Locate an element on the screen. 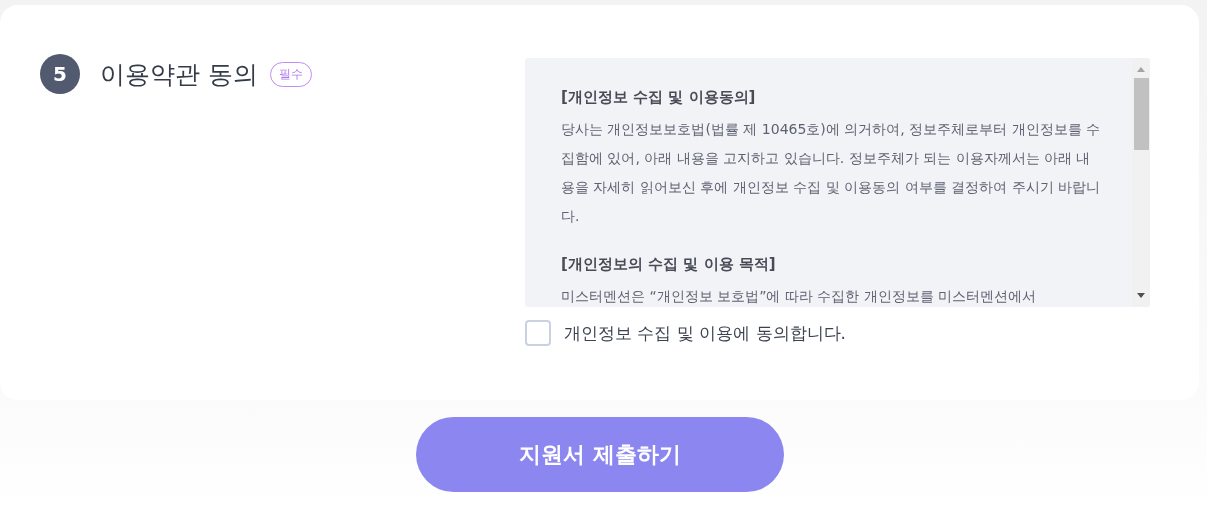 This screenshot has width=1207, height=505. submit-button: 지원서 제출하기 is located at coordinates (600, 454).